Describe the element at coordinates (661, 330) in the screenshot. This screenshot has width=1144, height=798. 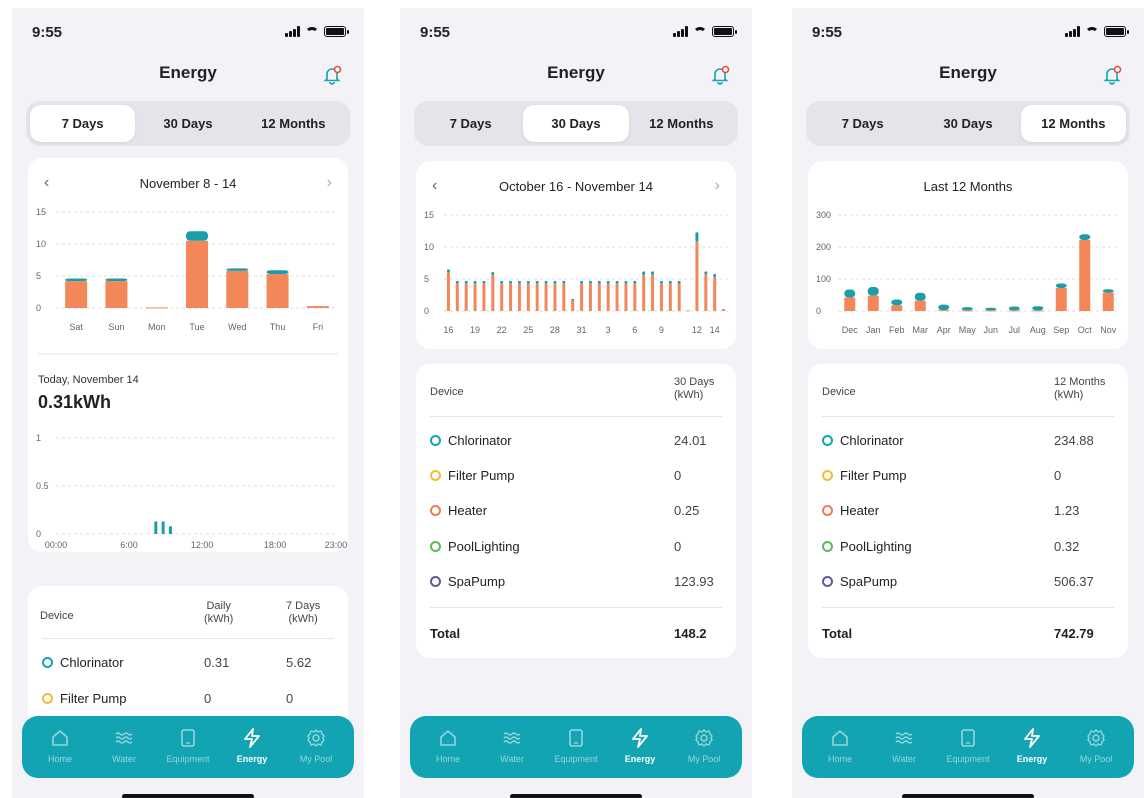
I see `x-tick-label: 9` at that location.